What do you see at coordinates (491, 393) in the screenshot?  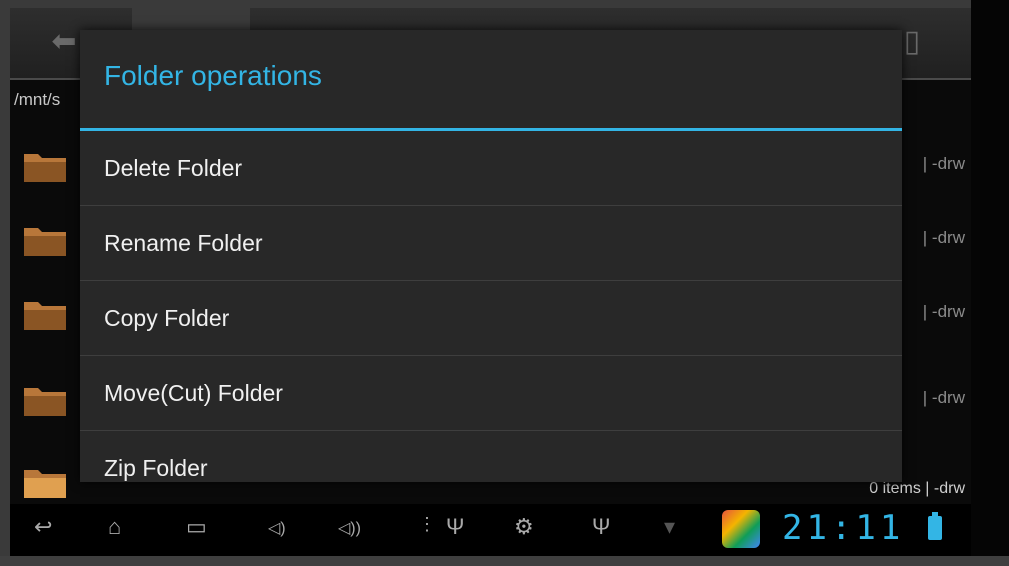 I see `move-folder-option: Move(Cut) Folder` at bounding box center [491, 393].